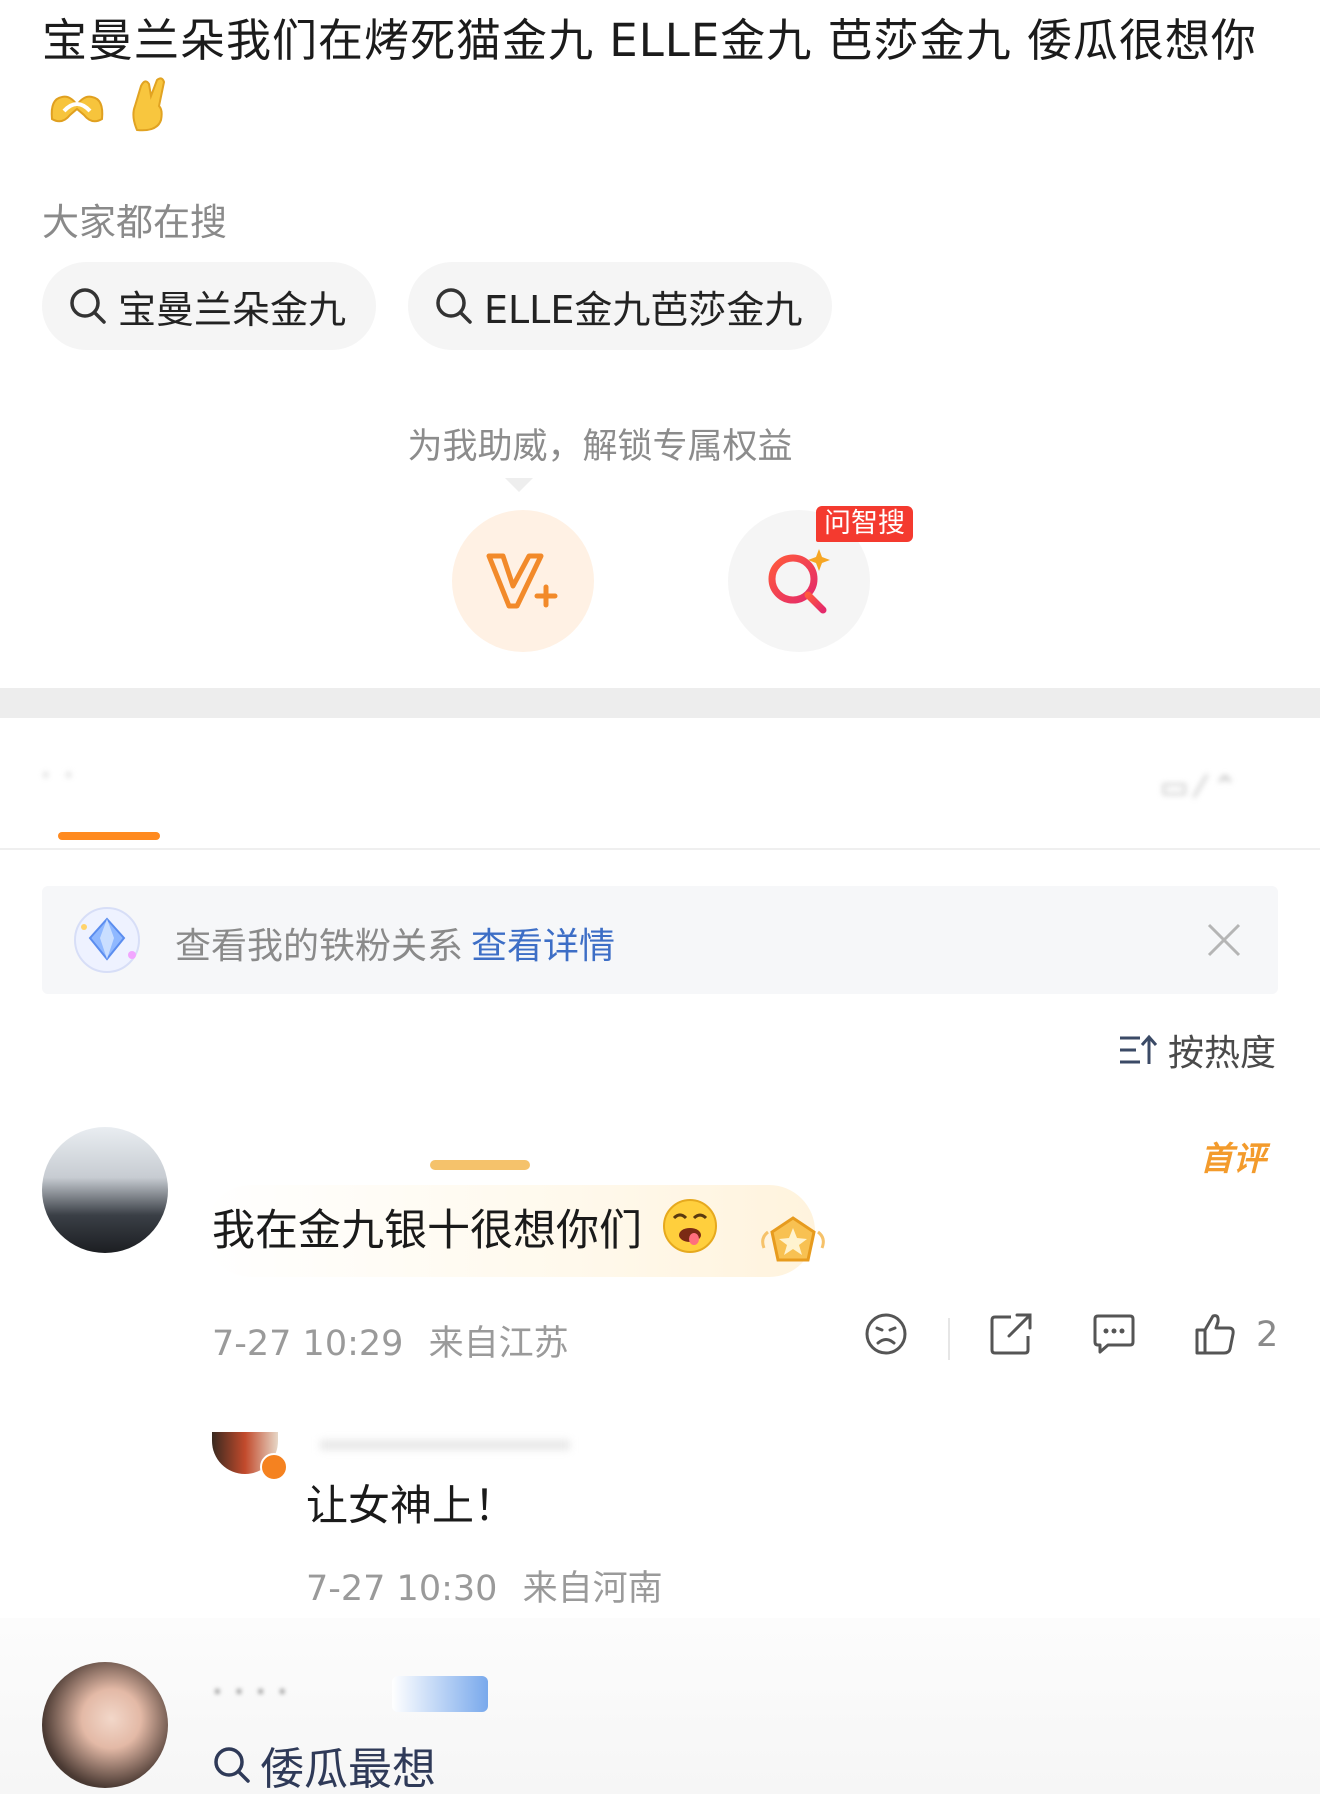 The width and height of the screenshot is (1320, 1797). What do you see at coordinates (57, 775) in the screenshot?
I see `comments-tab: · ·` at bounding box center [57, 775].